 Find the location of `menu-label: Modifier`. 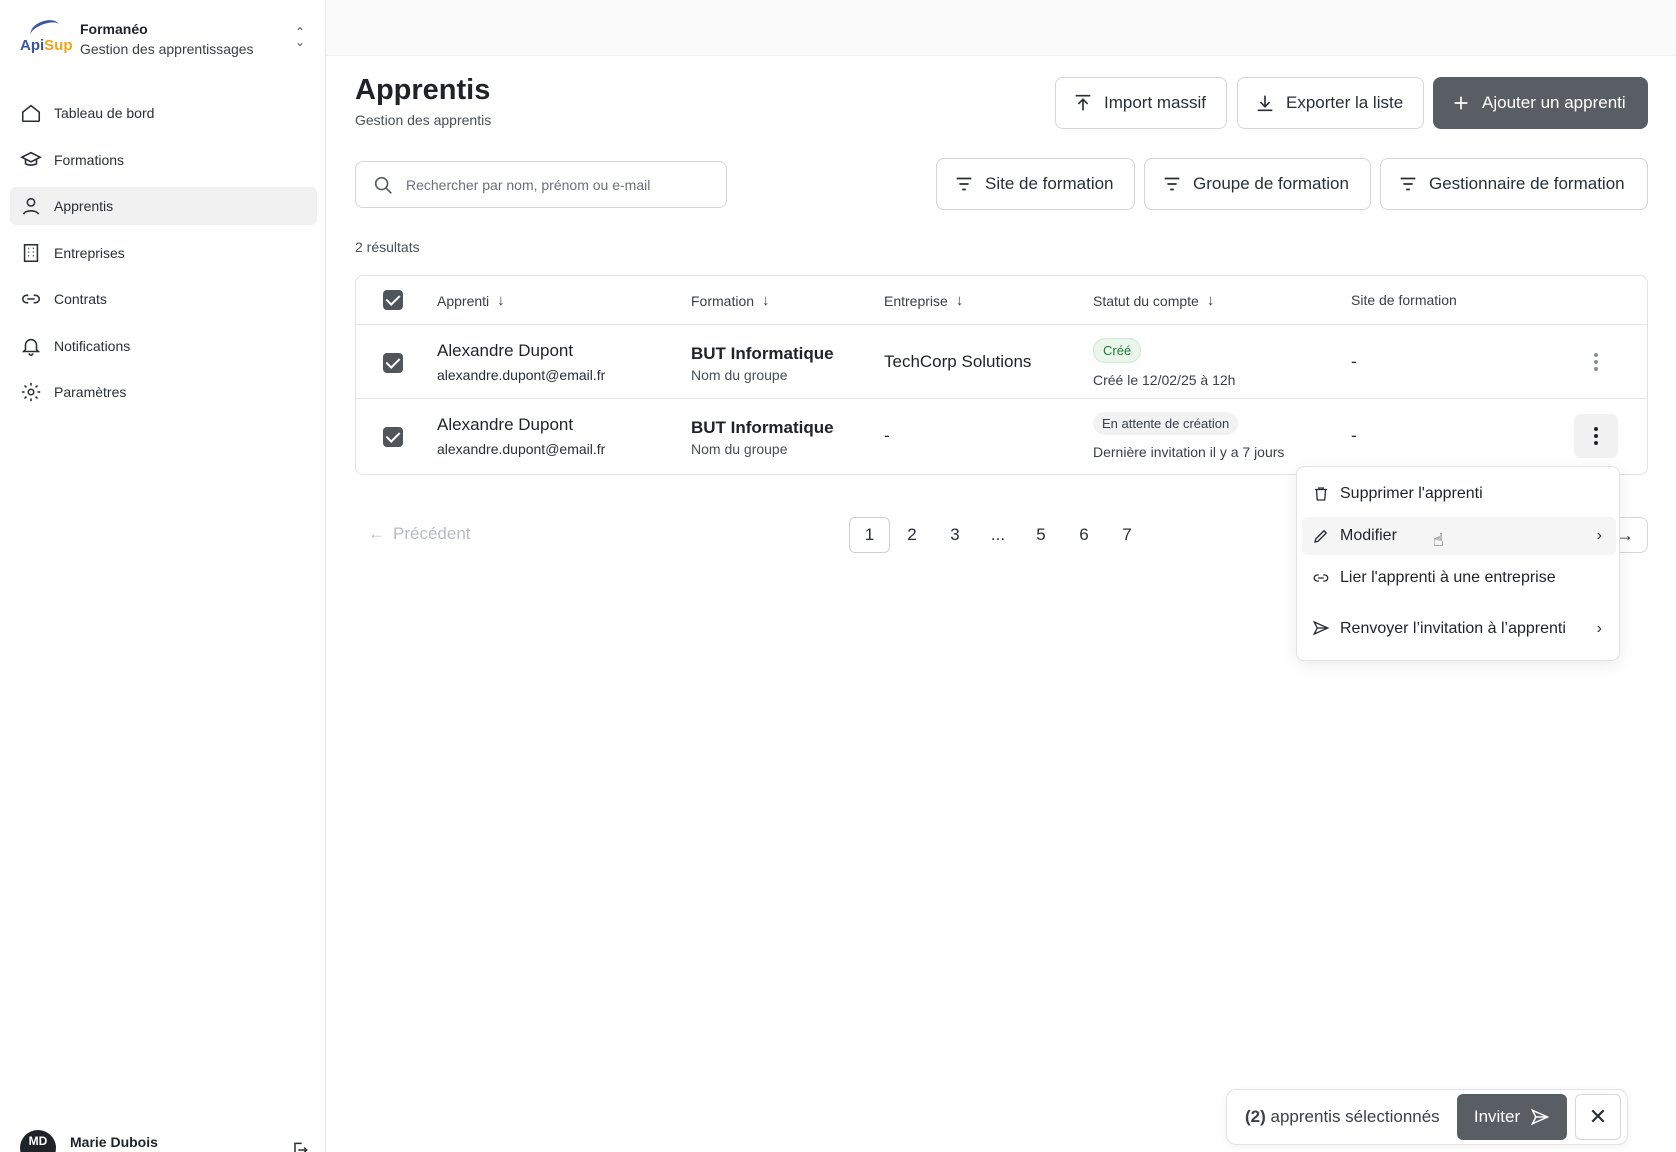

menu-label: Modifier is located at coordinates (1368, 535).